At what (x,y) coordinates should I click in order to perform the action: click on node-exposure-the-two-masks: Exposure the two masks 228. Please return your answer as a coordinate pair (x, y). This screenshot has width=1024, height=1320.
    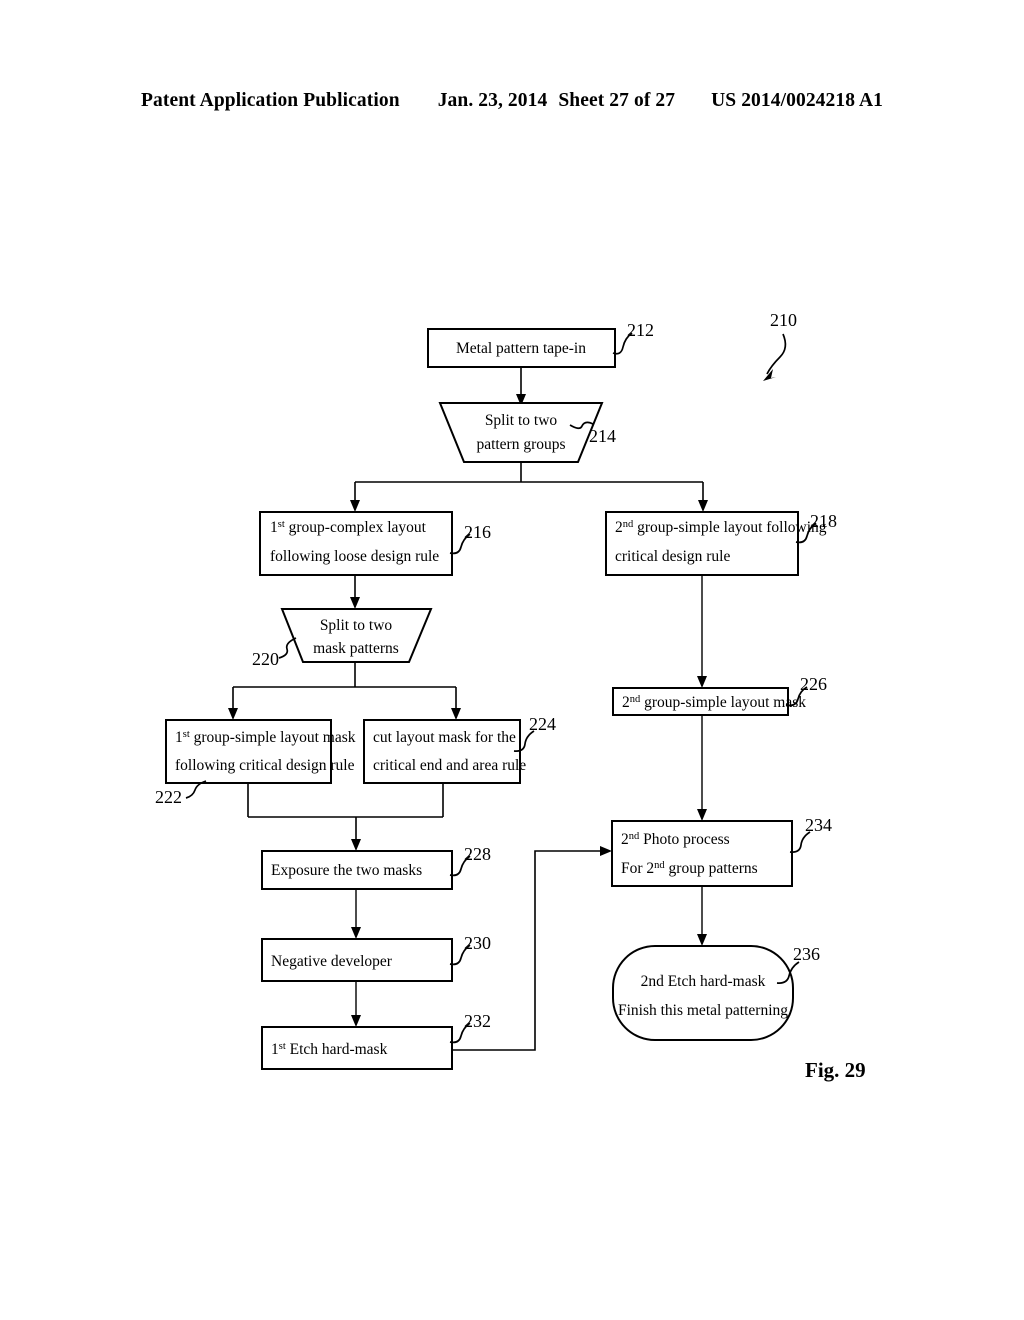
    Looking at the image, I should click on (376, 867).